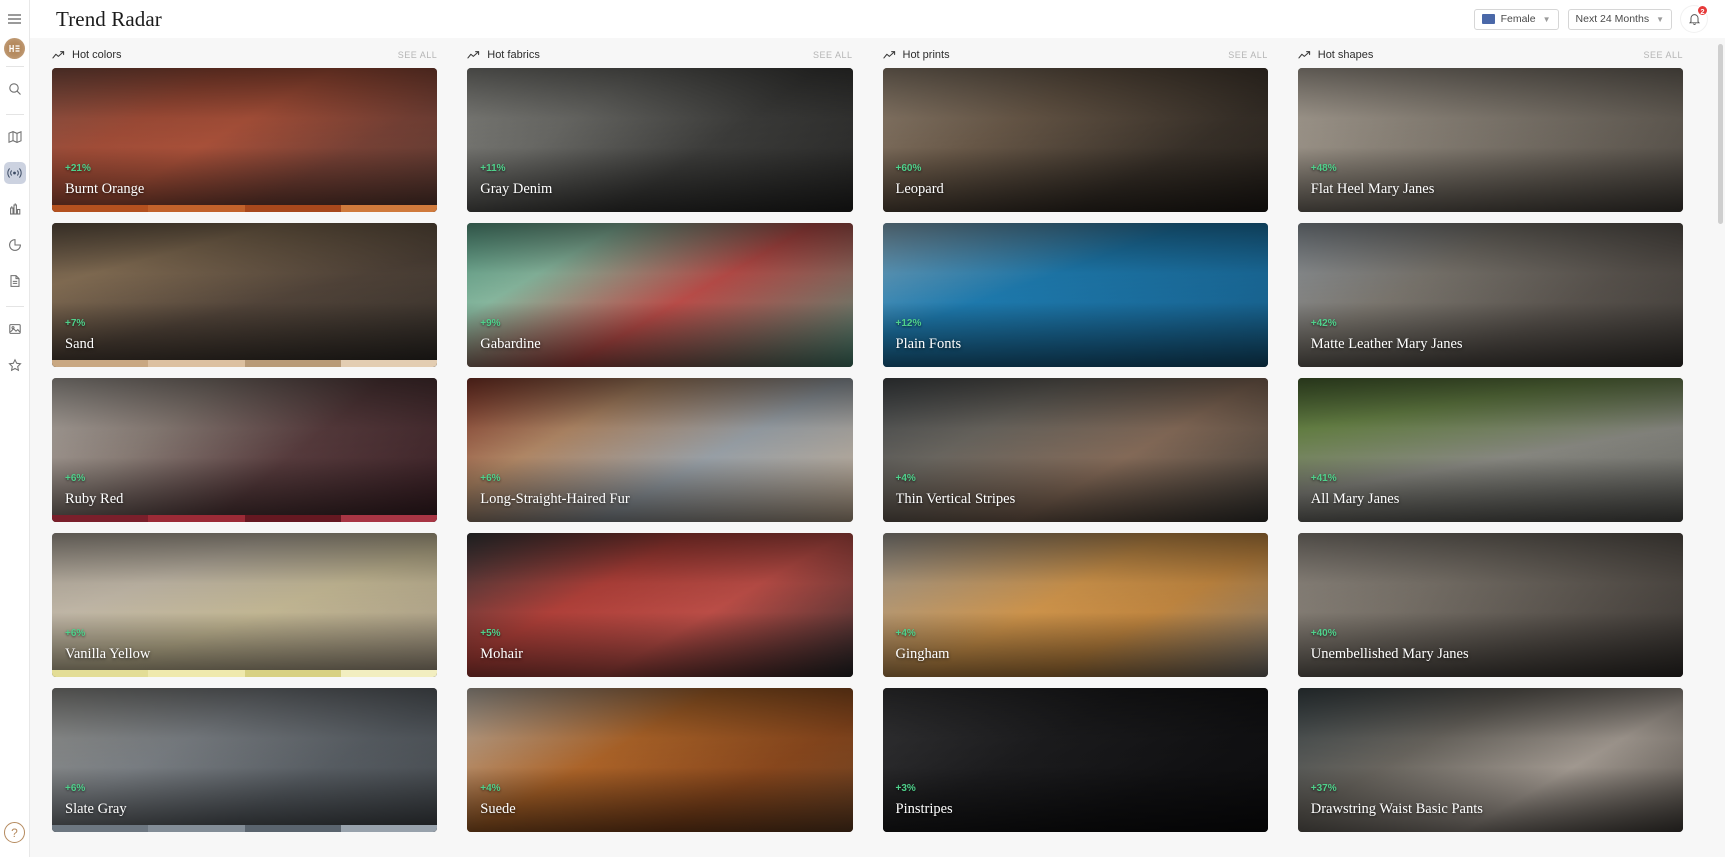 The width and height of the screenshot is (1725, 857). What do you see at coordinates (1490, 140) in the screenshot?
I see `trend-card: +48% Flat Heel Mary Janes` at bounding box center [1490, 140].